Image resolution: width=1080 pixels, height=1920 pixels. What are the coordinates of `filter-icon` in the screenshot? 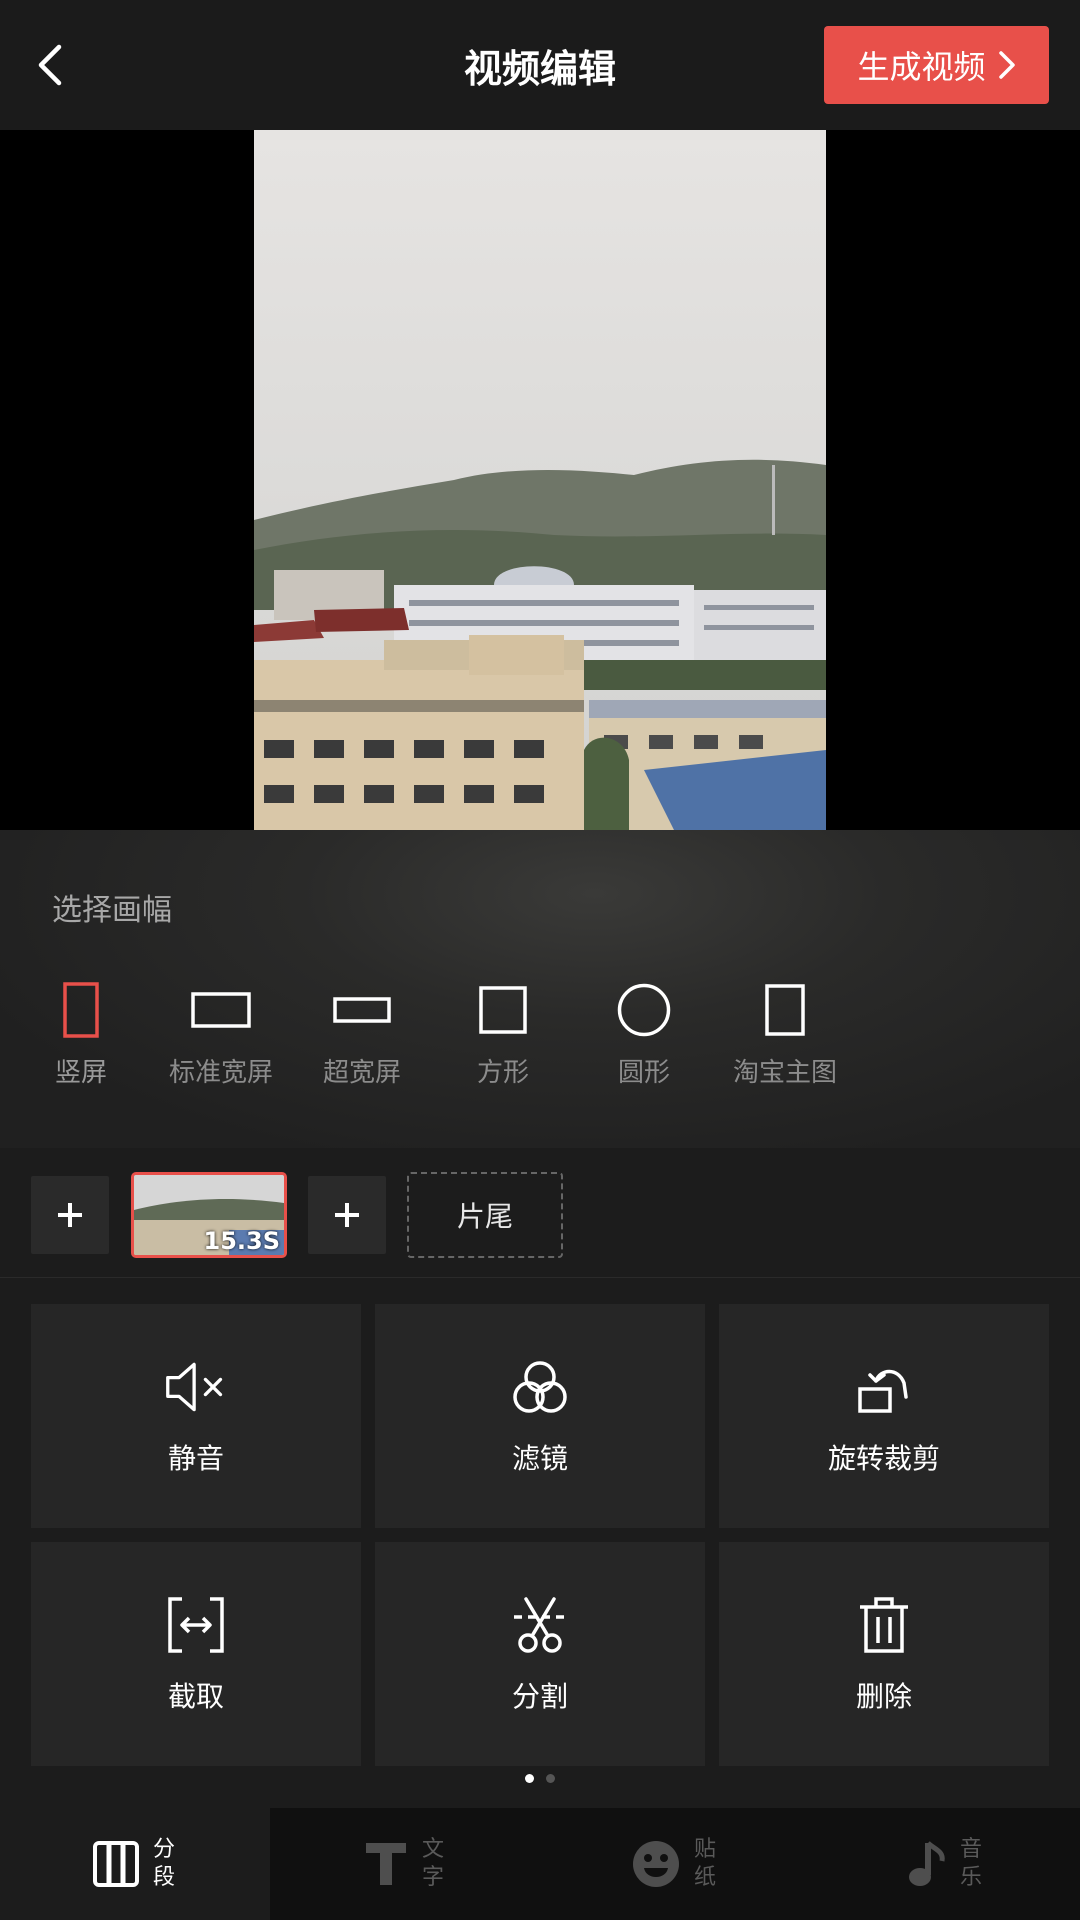 It's located at (540, 1387).